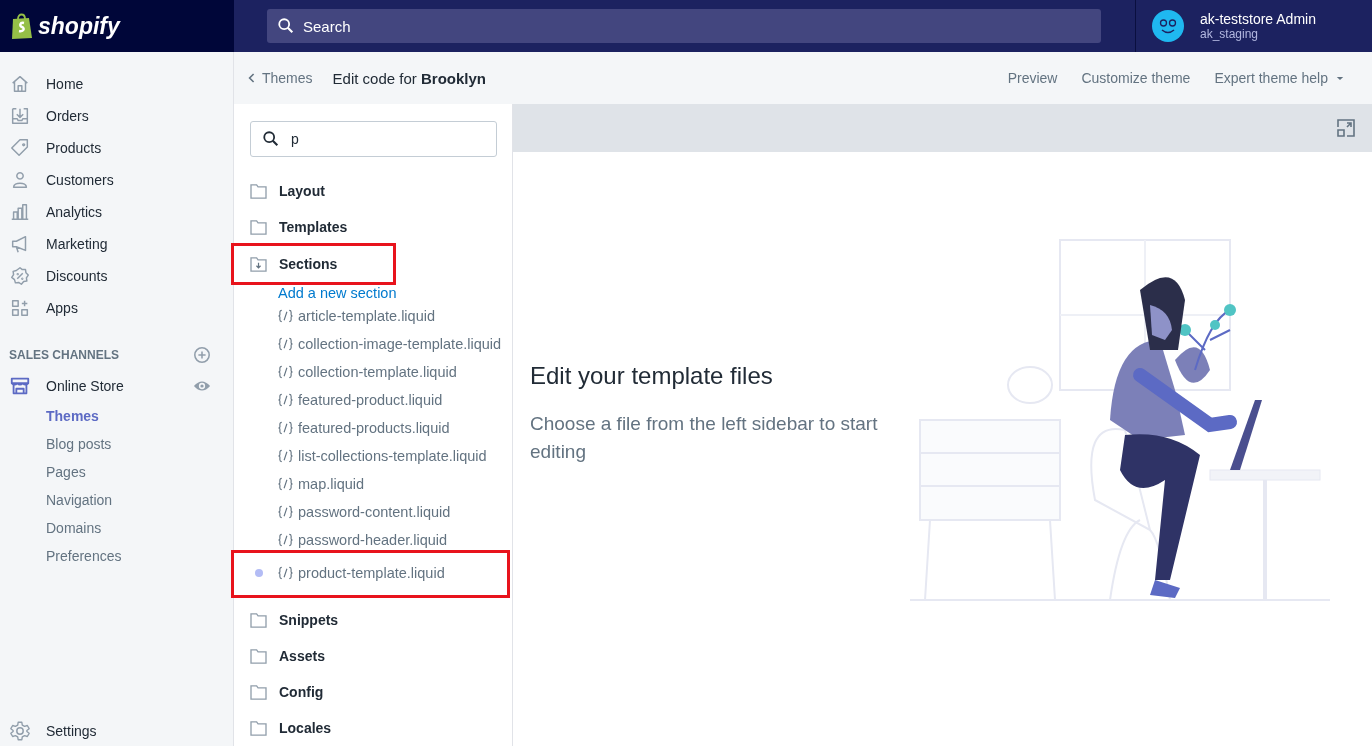  What do you see at coordinates (252, 78) in the screenshot?
I see `chevron-left-icon` at bounding box center [252, 78].